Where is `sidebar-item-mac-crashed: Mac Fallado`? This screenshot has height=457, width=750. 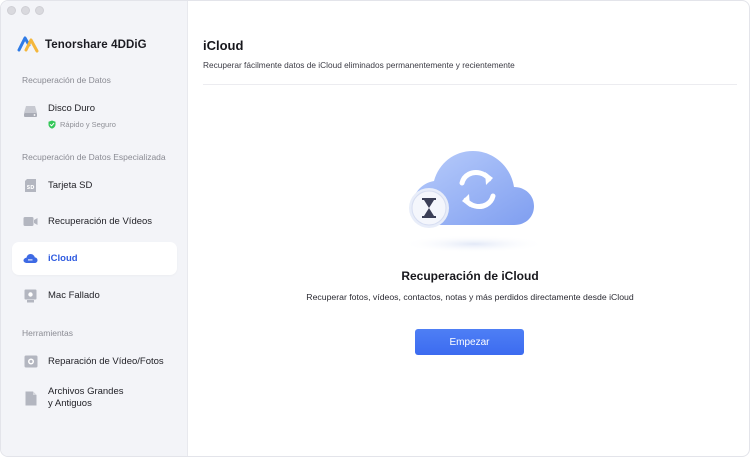
sidebar-item-mac-crashed: Mac Fallado is located at coordinates (94, 295).